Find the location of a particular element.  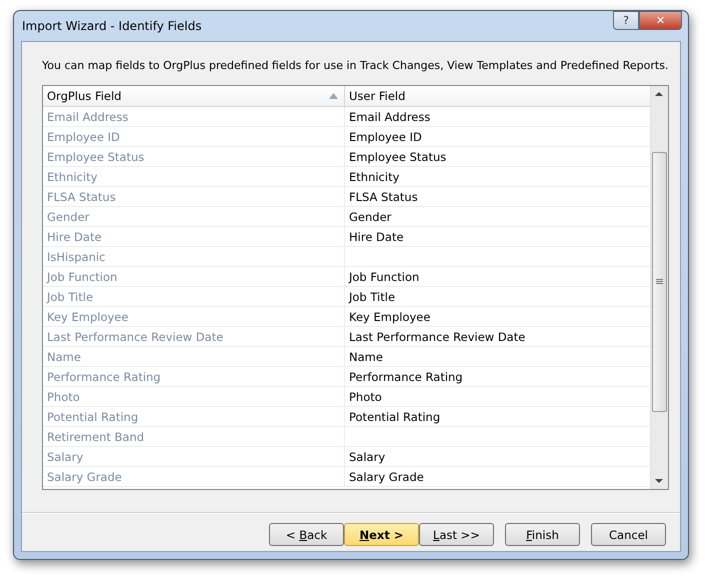

scroll-thumb is located at coordinates (659, 282).